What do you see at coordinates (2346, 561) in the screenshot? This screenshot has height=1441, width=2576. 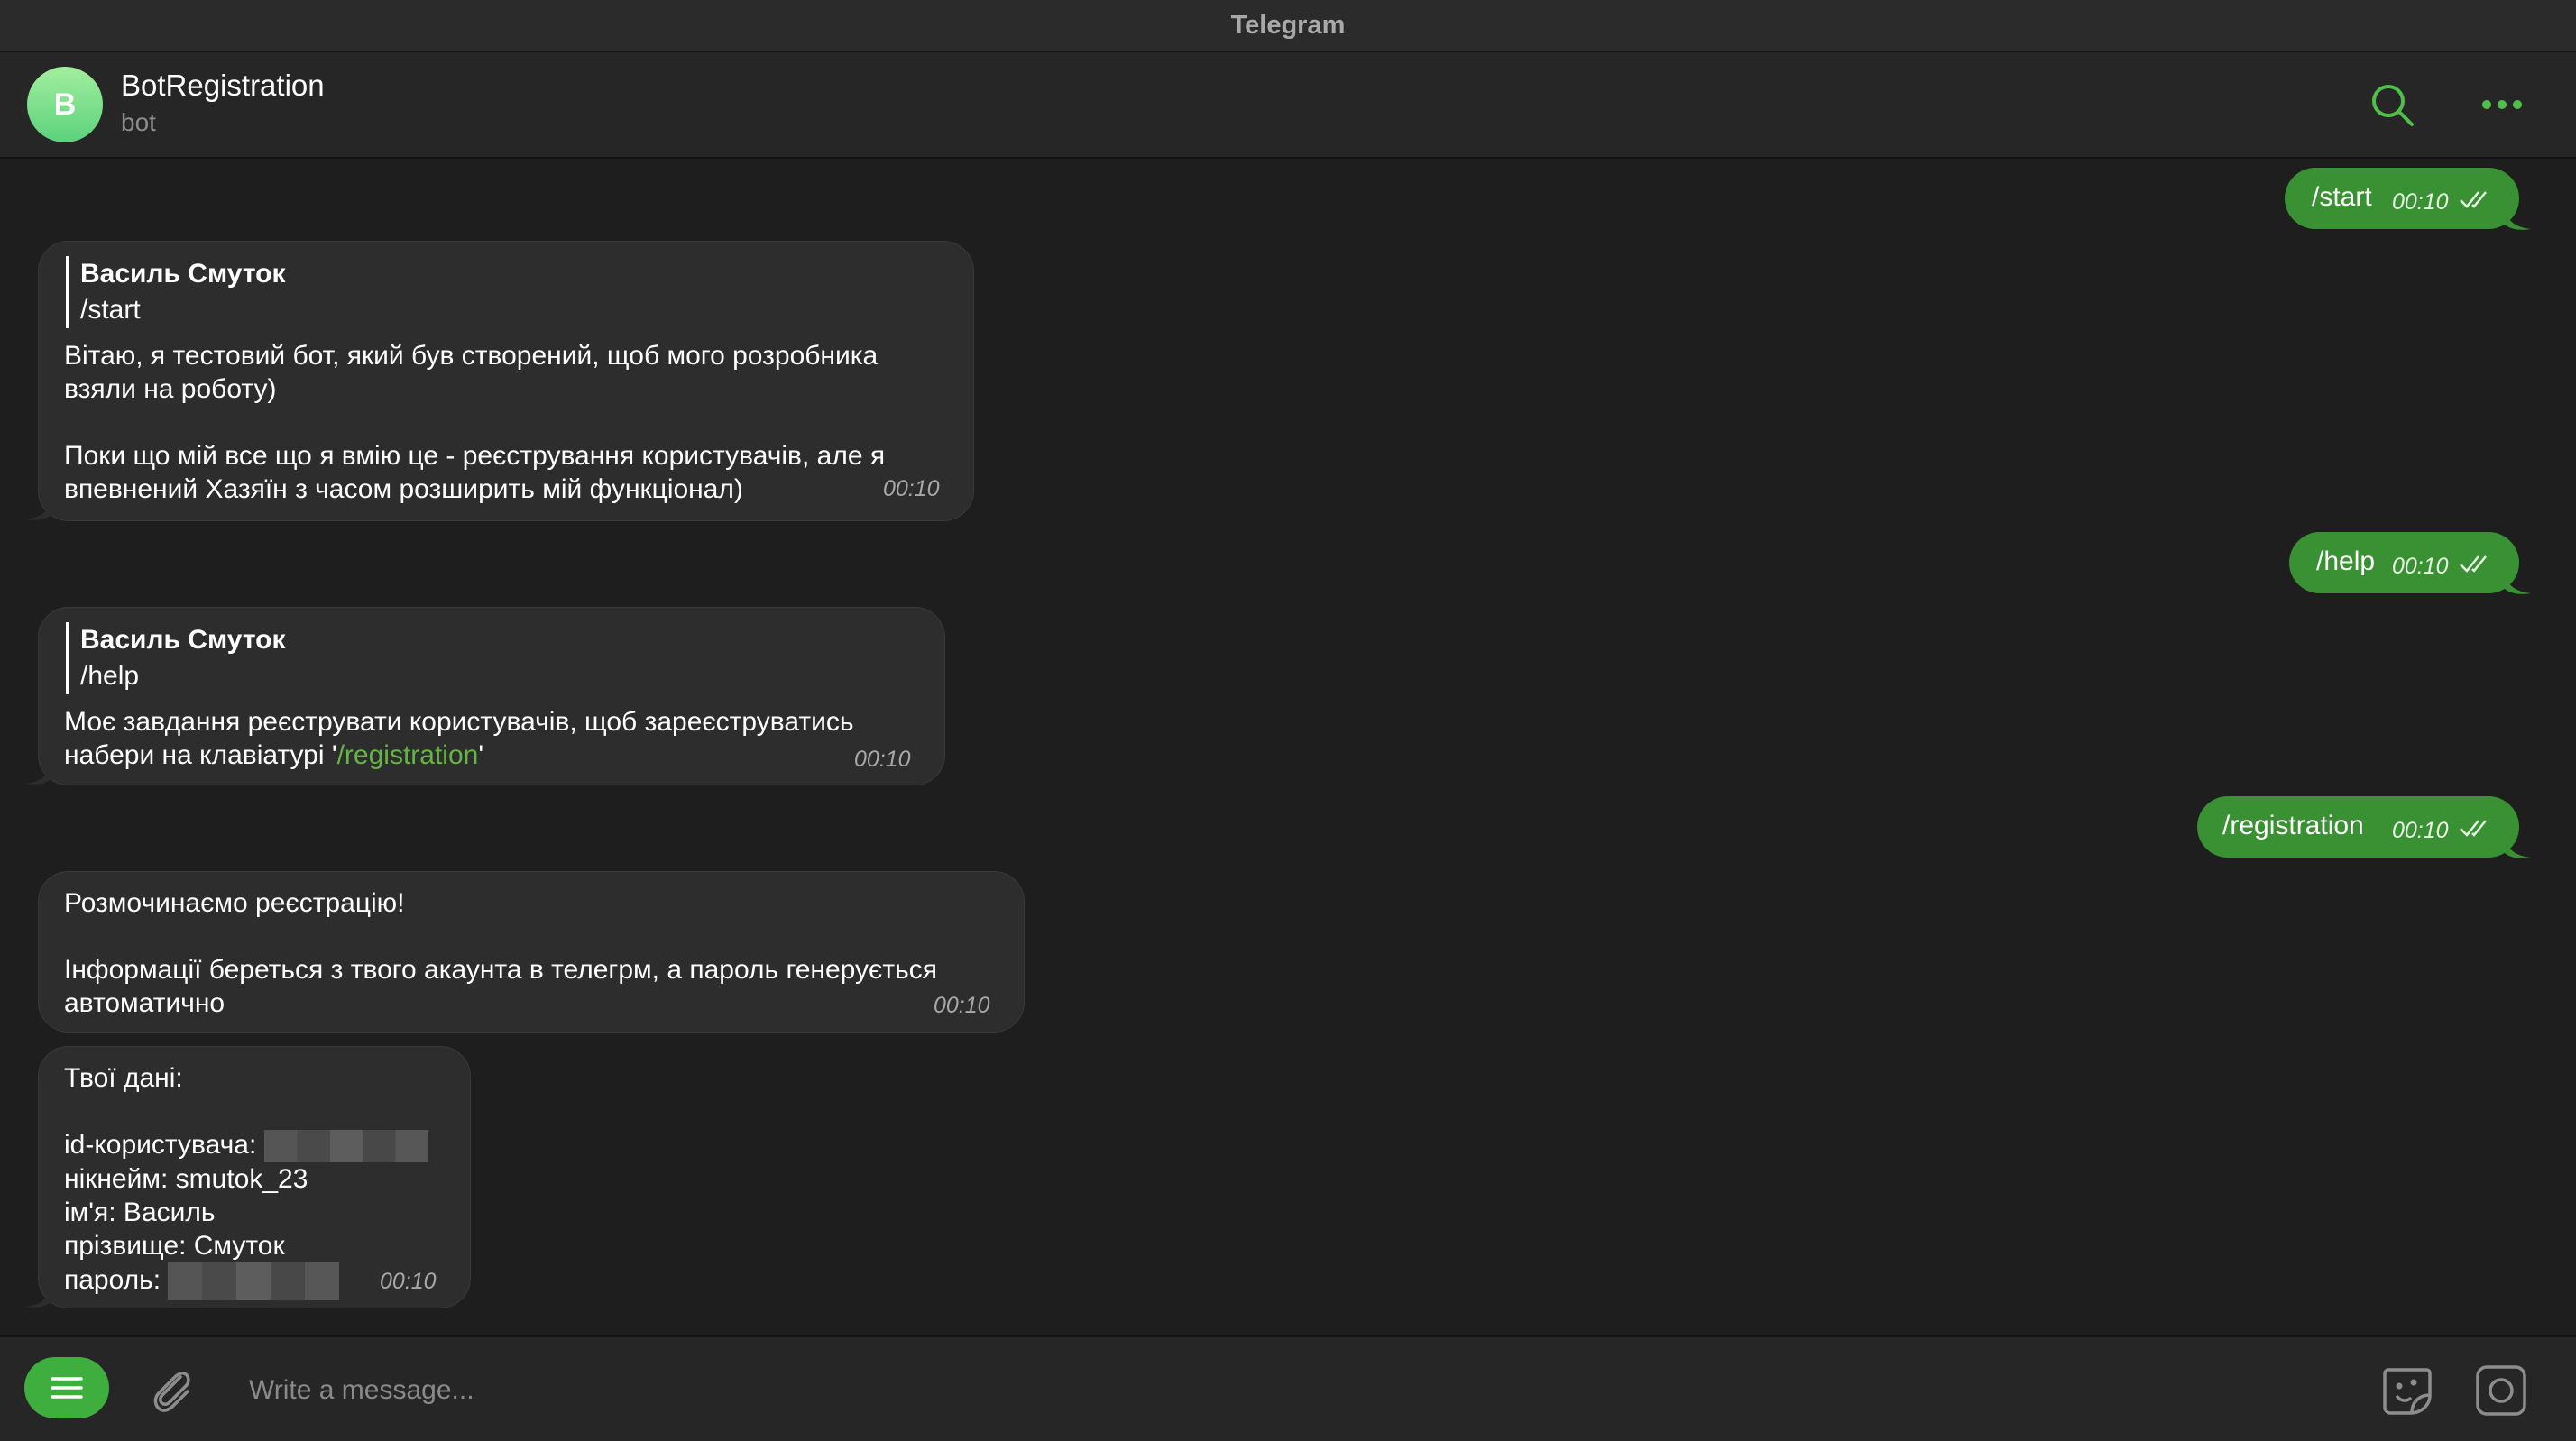 I see `message-text: /help` at bounding box center [2346, 561].